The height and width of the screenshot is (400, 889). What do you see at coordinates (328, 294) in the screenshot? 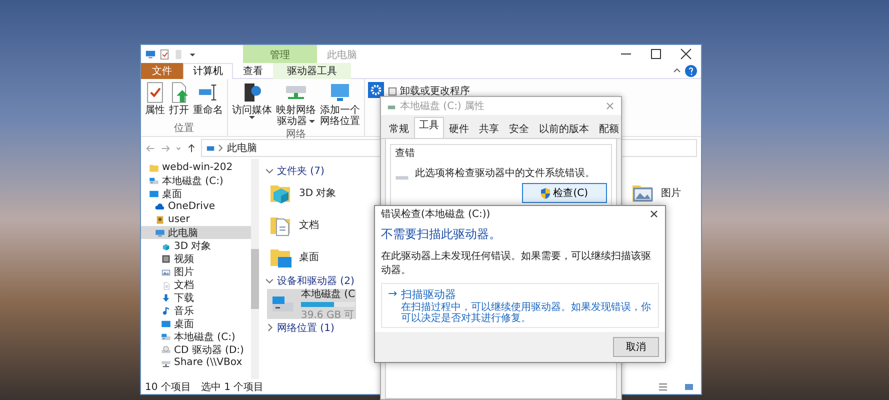
I see `drive-name: 本地磁盘 (C` at bounding box center [328, 294].